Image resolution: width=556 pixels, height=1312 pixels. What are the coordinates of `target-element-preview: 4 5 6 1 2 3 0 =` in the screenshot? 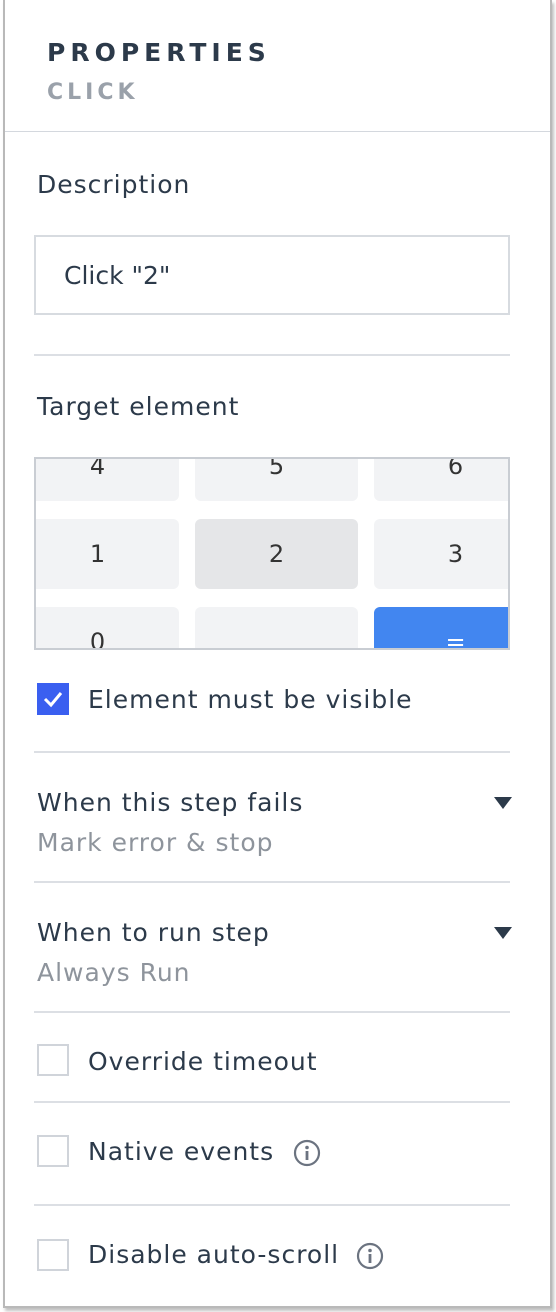 It's located at (272, 553).